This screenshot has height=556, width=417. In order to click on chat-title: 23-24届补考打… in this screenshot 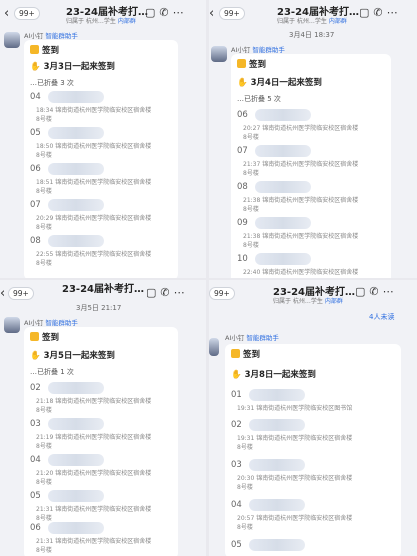, I will do `click(103, 289)`.